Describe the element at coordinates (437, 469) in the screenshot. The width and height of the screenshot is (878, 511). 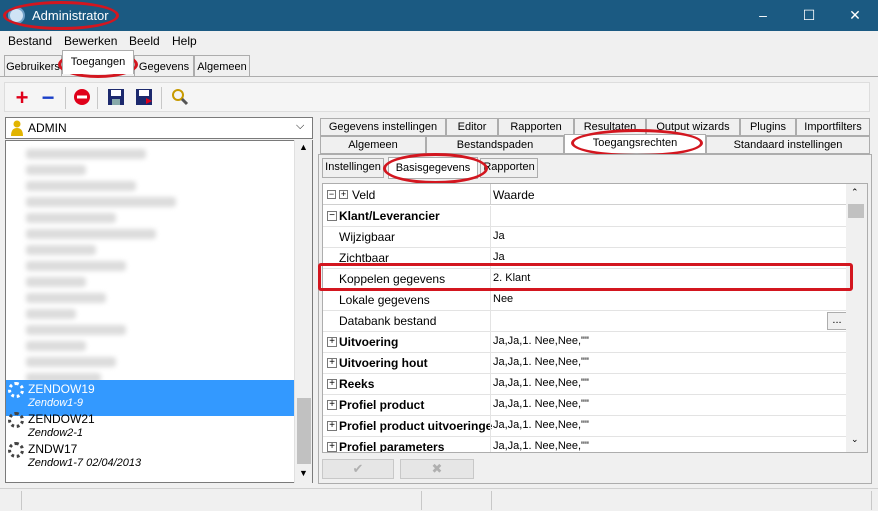
I see `cancel-button: ✖` at that location.